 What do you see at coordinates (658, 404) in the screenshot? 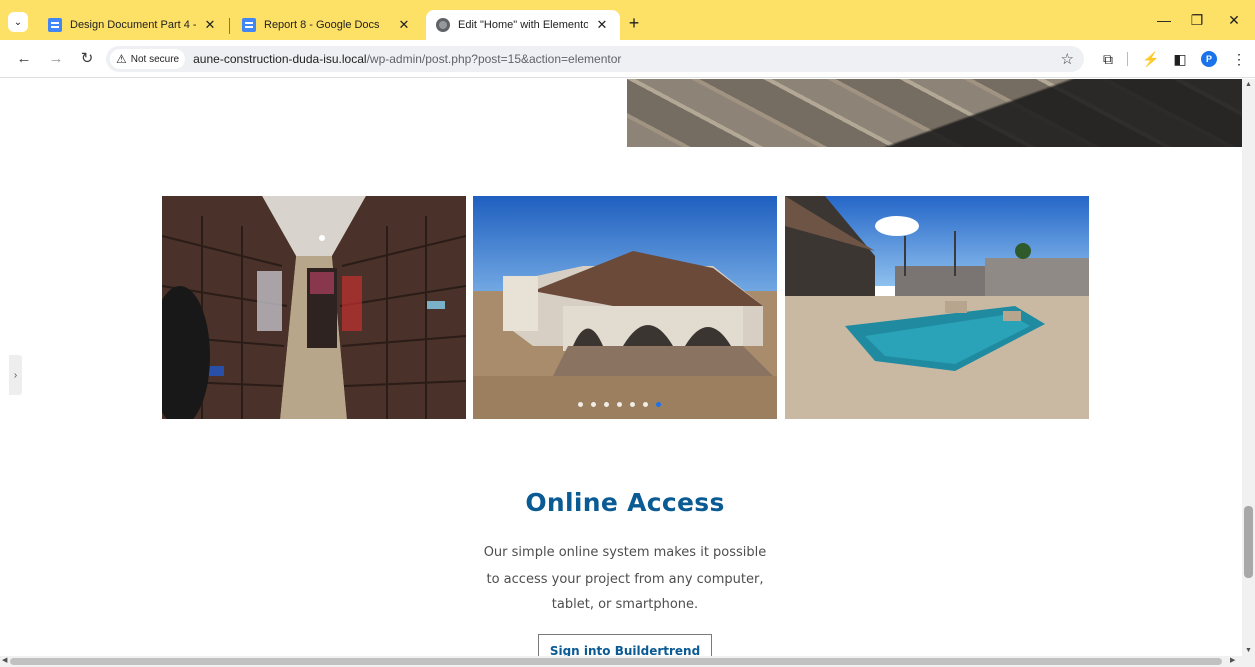
I see `carousel-dot-active` at bounding box center [658, 404].